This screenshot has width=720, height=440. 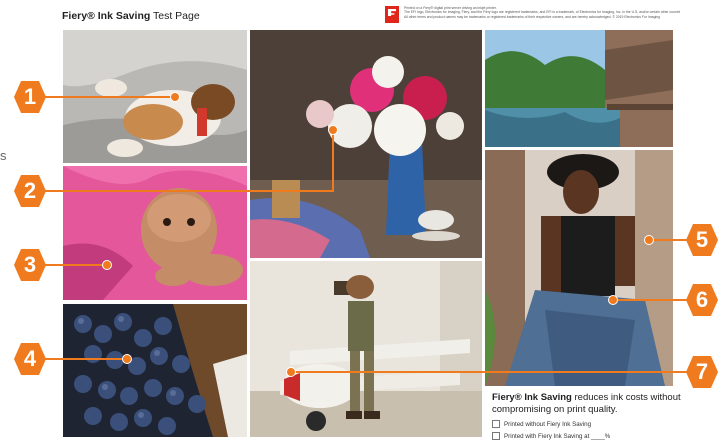 What do you see at coordinates (30, 265) in the screenshot?
I see `callout-badge-3: 3` at bounding box center [30, 265].